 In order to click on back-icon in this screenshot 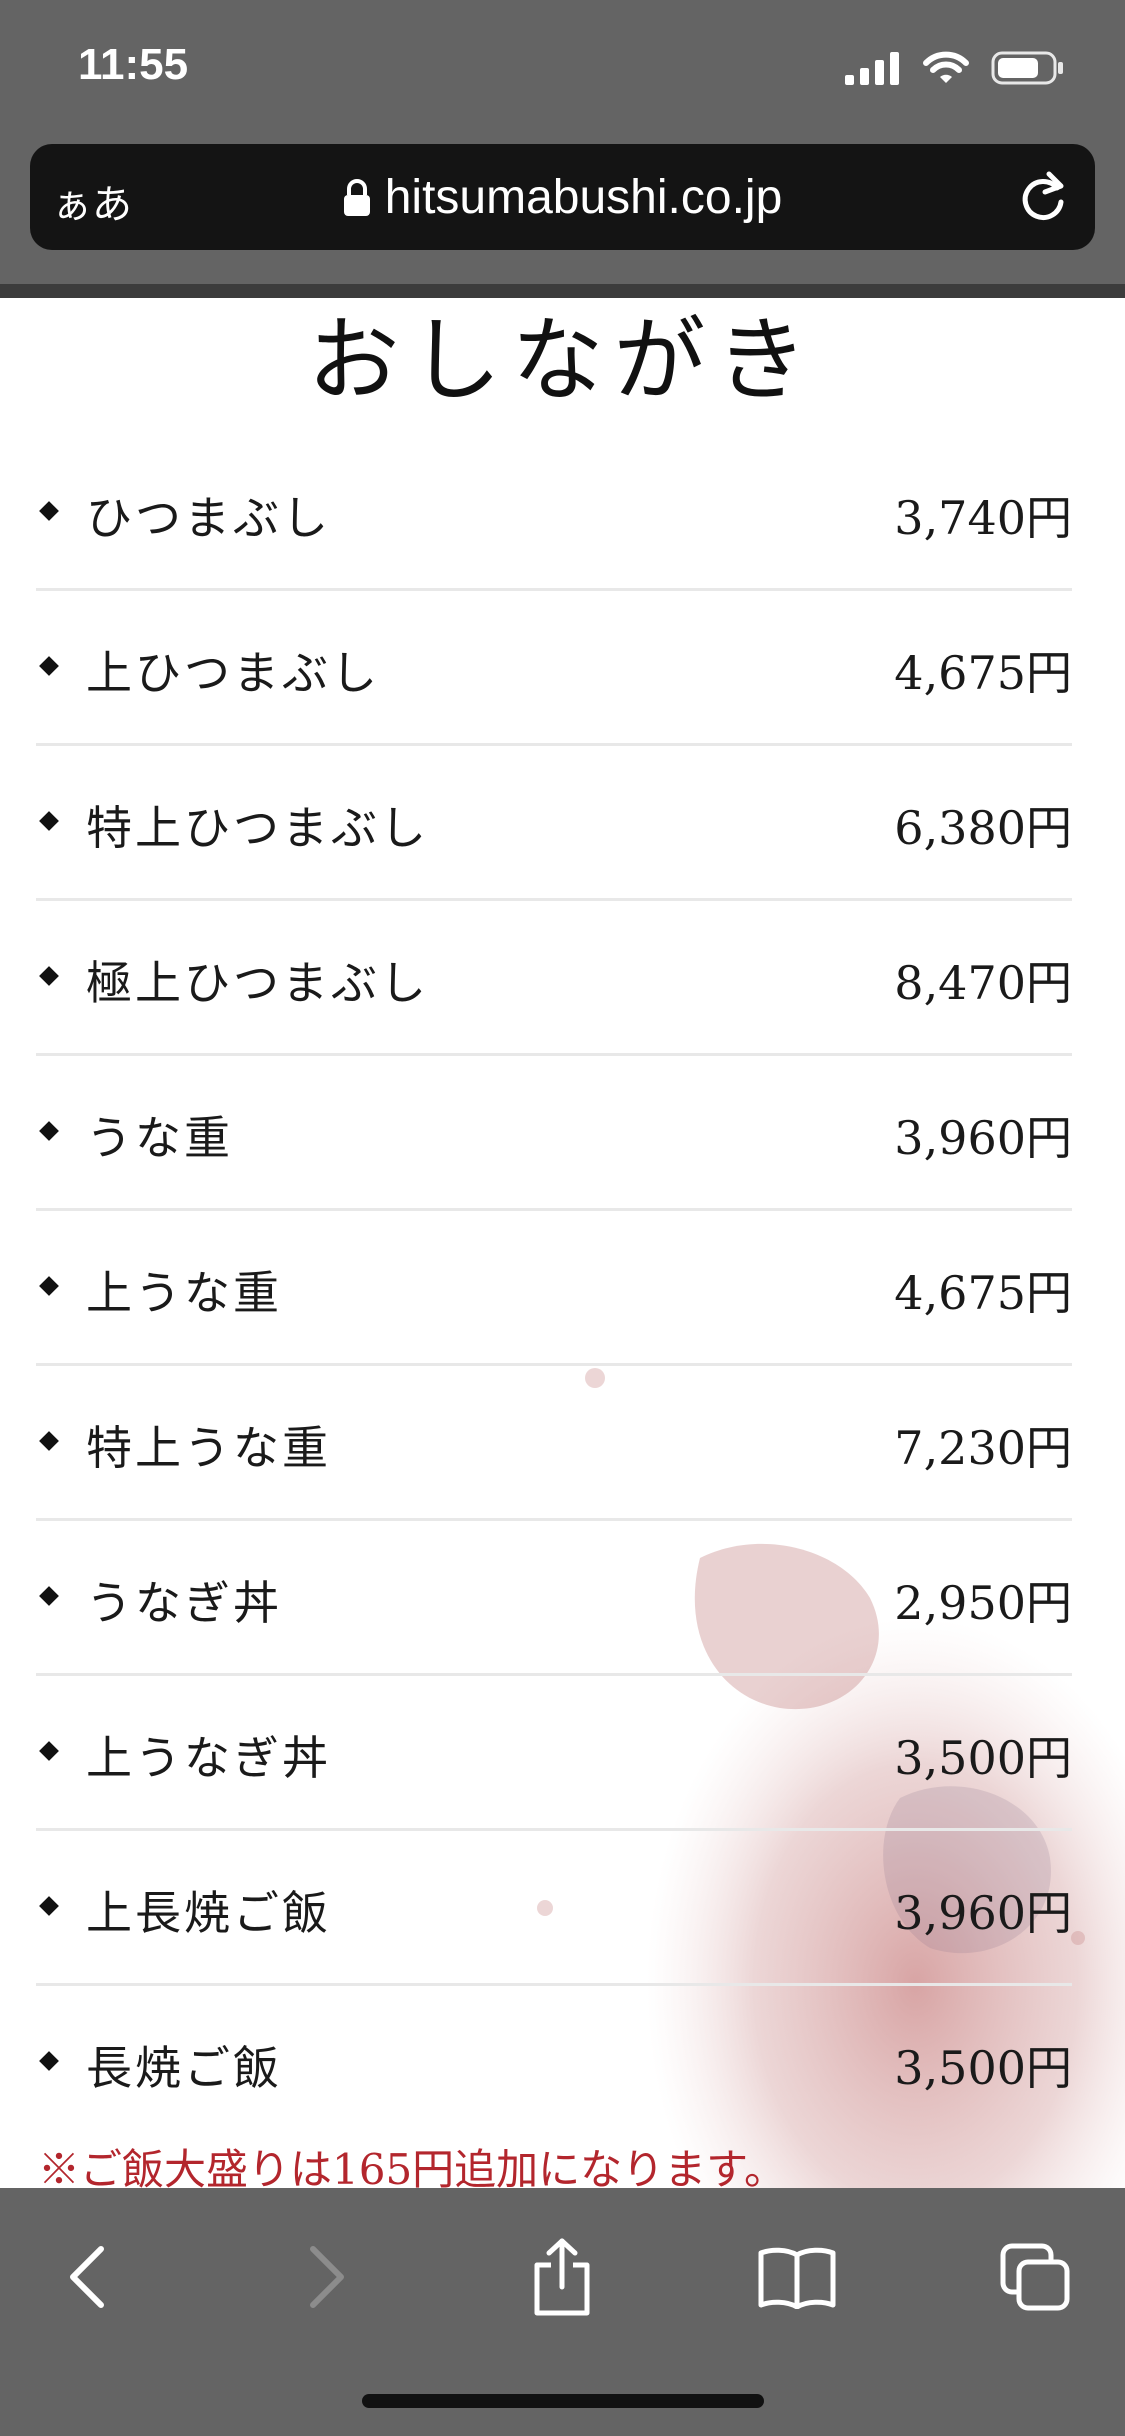, I will do `click(87, 2277)`.